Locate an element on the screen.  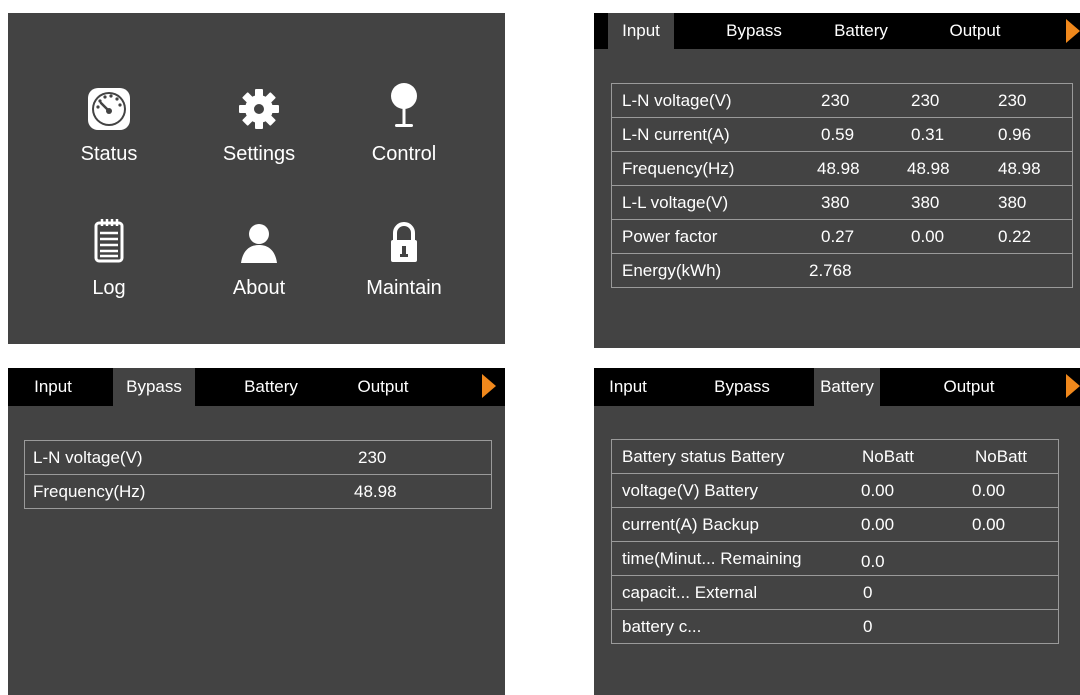
row-label: Battery status Battery is located at coordinates (703, 456).